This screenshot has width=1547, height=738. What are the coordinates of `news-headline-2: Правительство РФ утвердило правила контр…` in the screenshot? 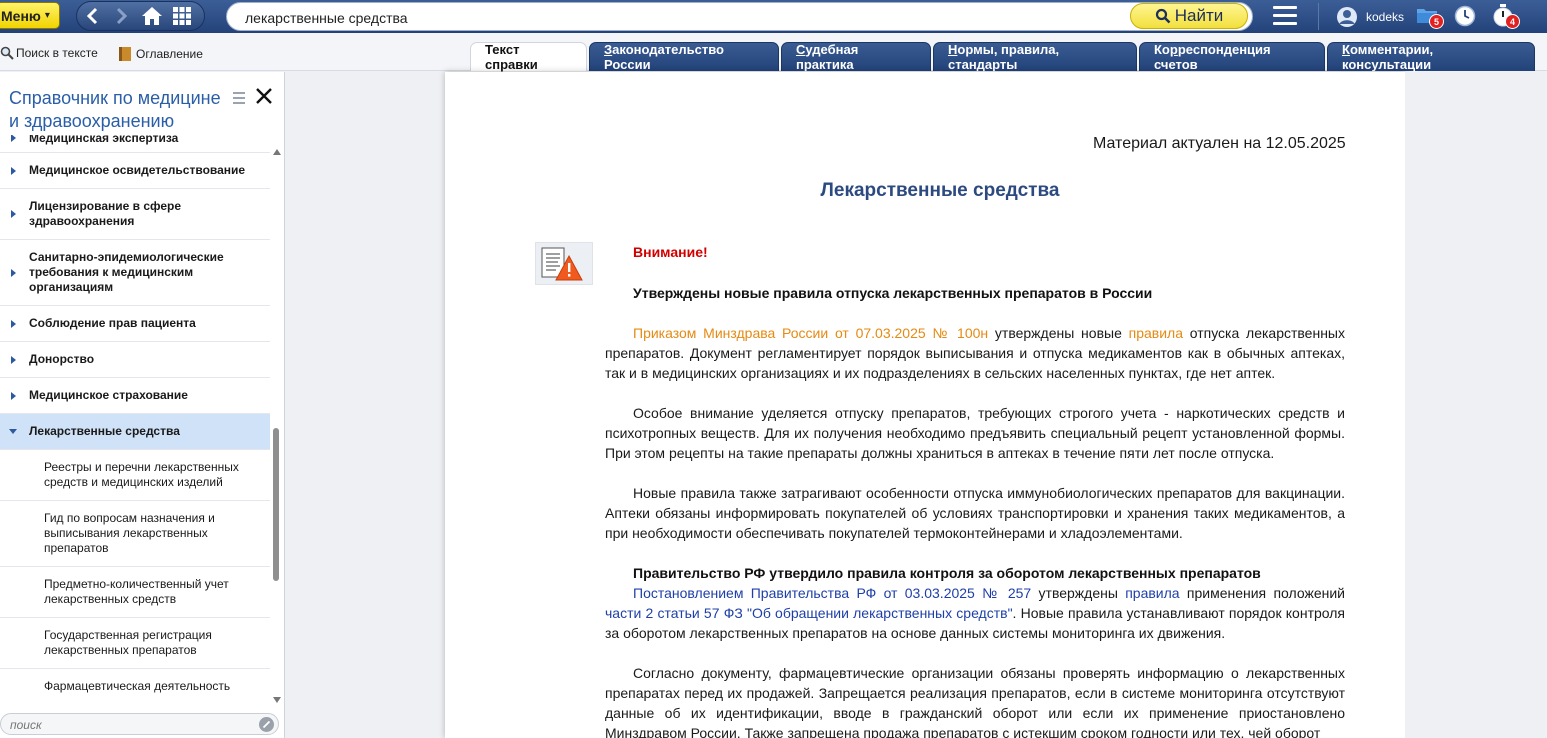 It's located at (947, 573).